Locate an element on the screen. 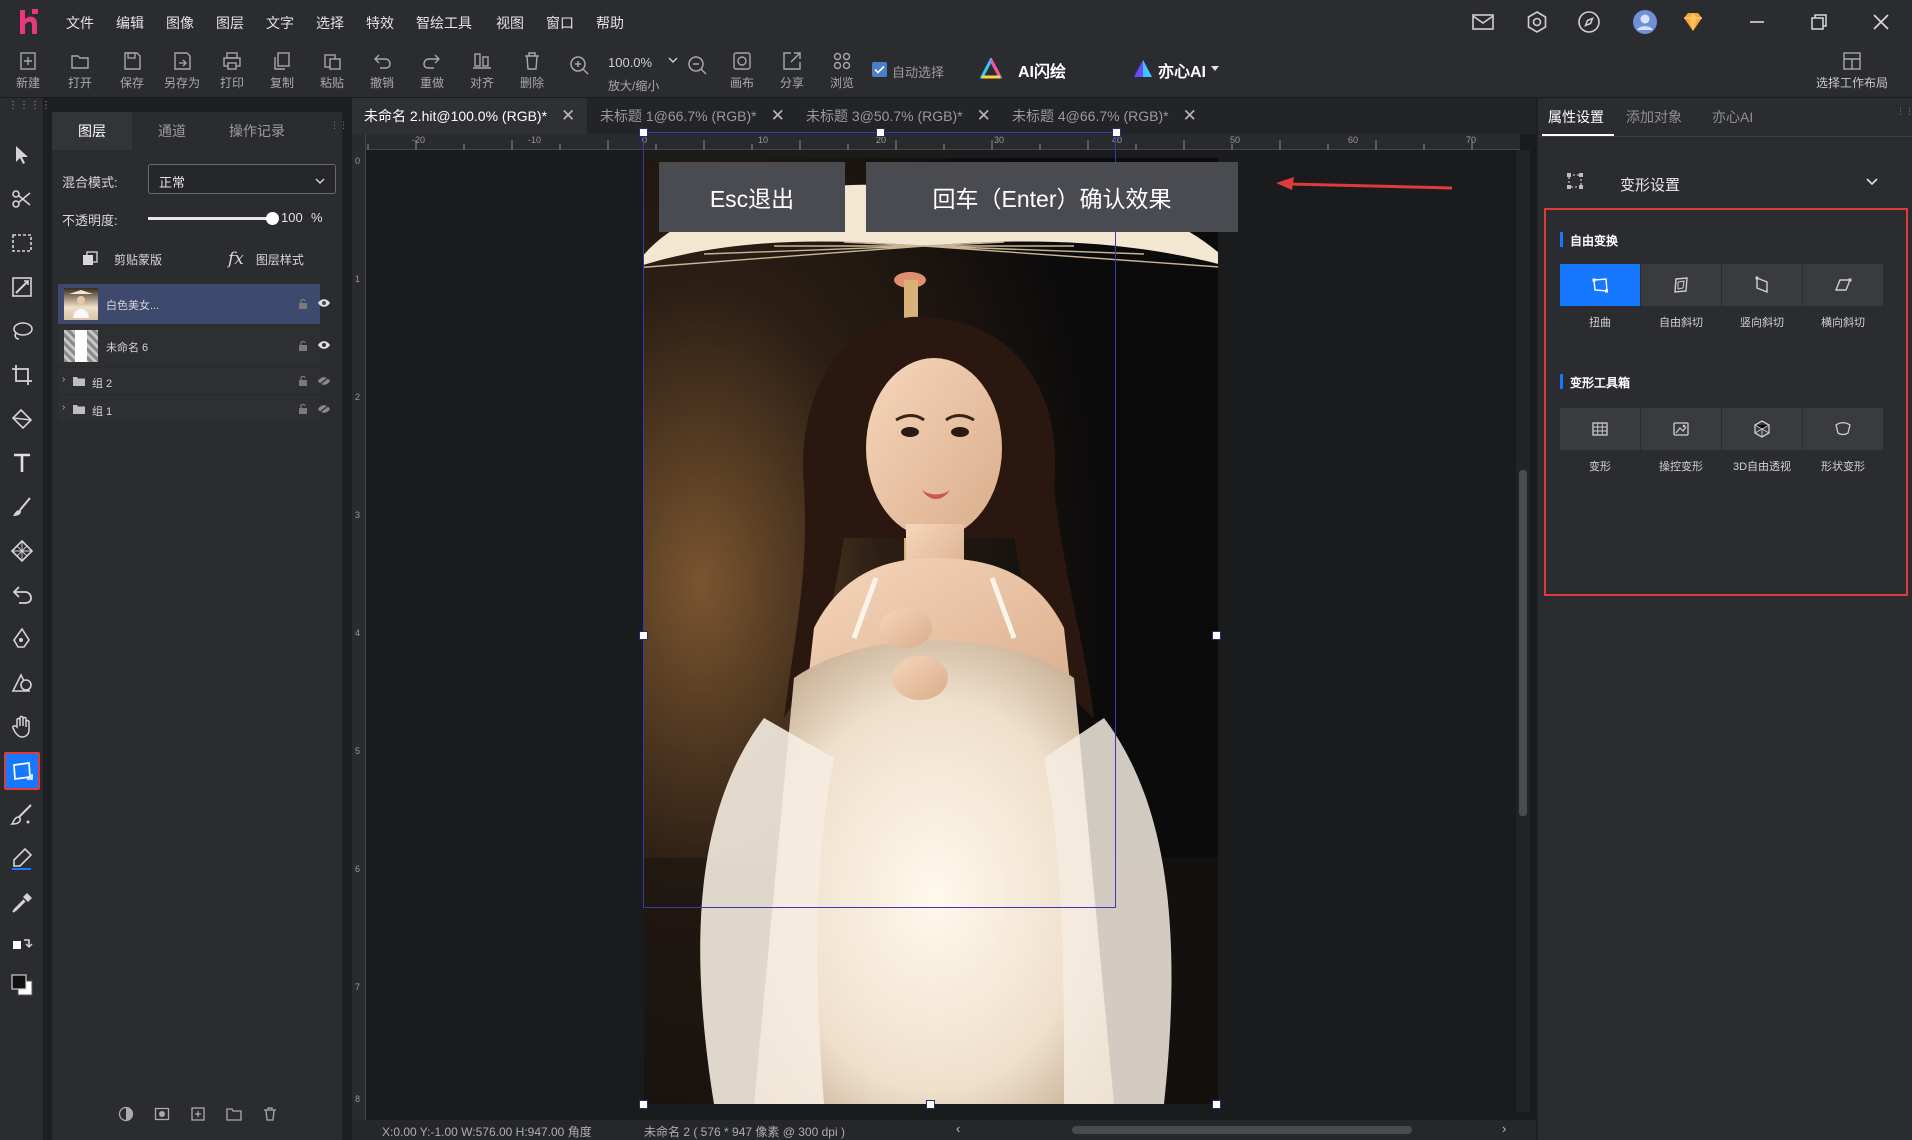 This screenshot has width=1912, height=1140. puppet-warp-button is located at coordinates (1681, 429).